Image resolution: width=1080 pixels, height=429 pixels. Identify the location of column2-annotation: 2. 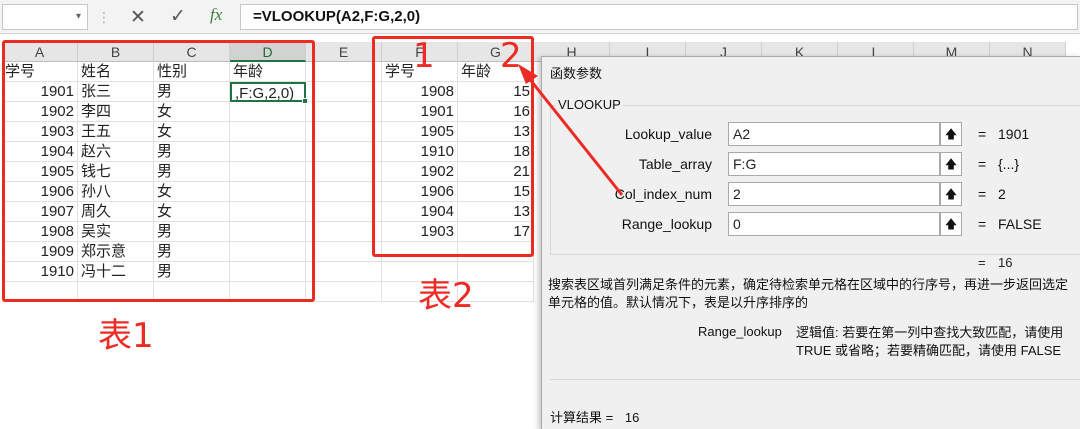
(511, 56).